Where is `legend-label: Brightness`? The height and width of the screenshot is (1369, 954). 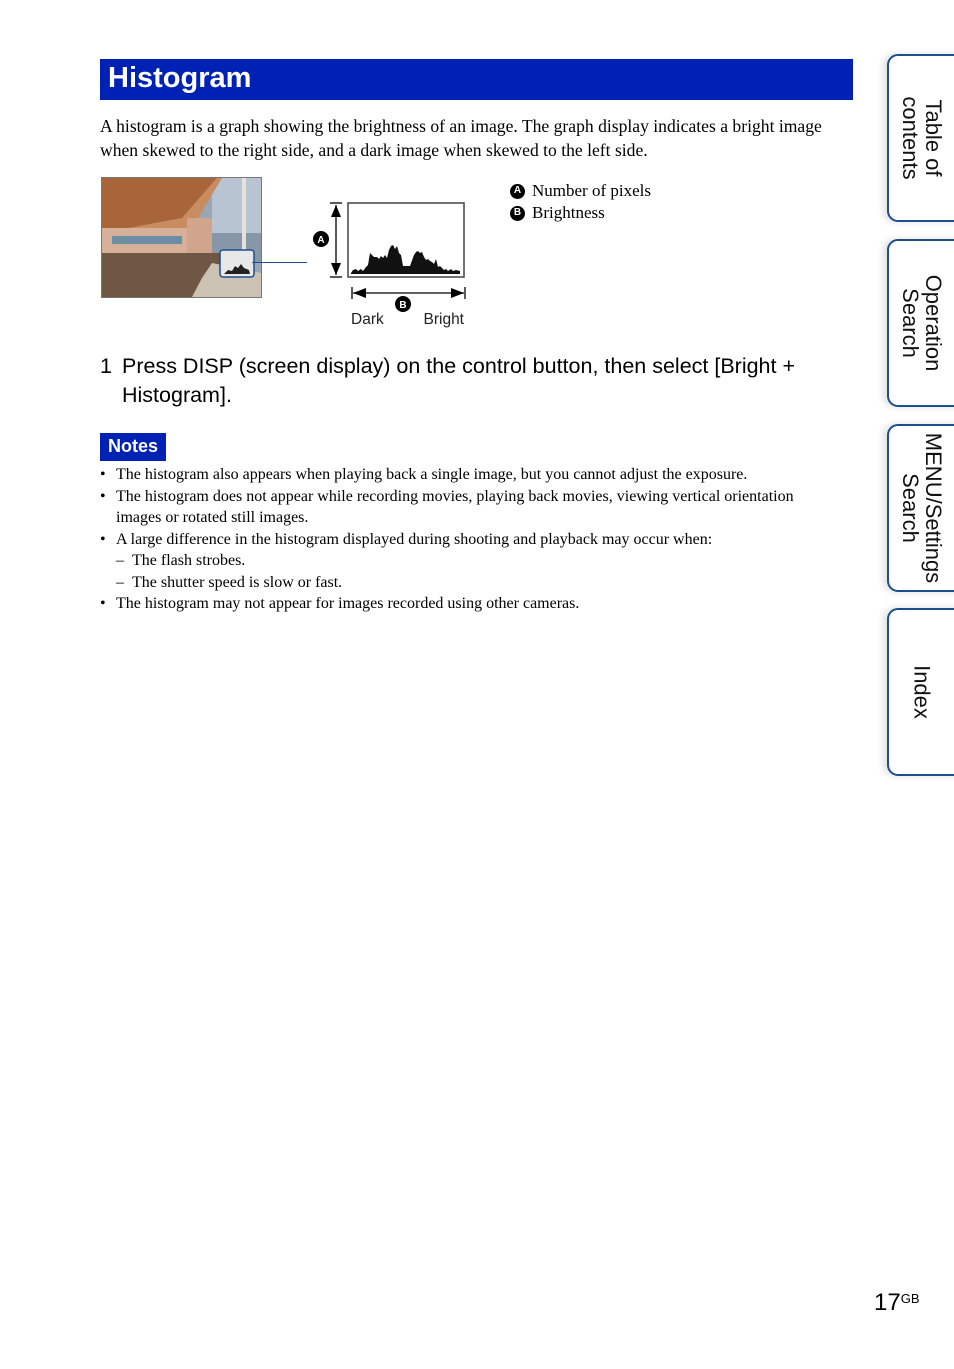
legend-label: Brightness is located at coordinates (568, 212).